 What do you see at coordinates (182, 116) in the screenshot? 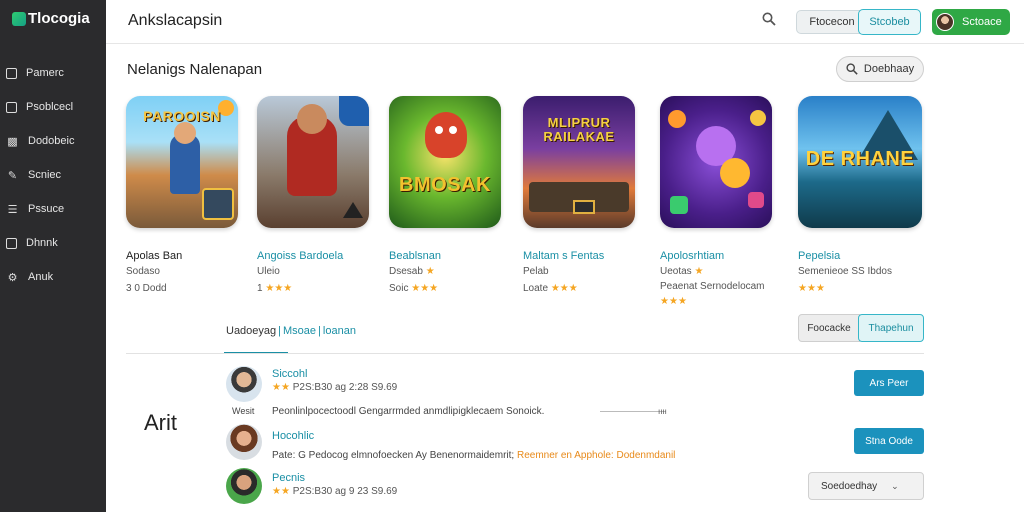
I see `app-art-text: PAROOISN` at bounding box center [182, 116].